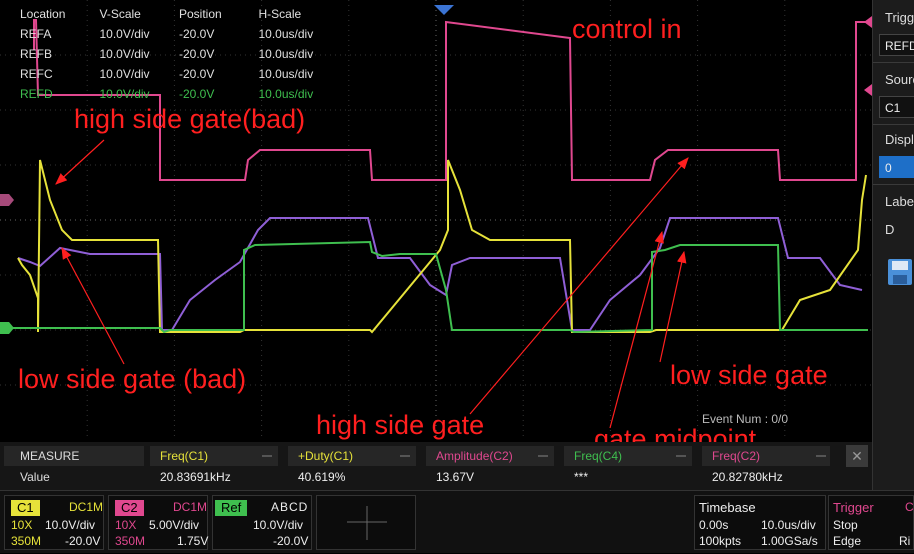 This screenshot has width=914, height=554. What do you see at coordinates (896, 167) in the screenshot?
I see `display-toggle: 0` at bounding box center [896, 167].